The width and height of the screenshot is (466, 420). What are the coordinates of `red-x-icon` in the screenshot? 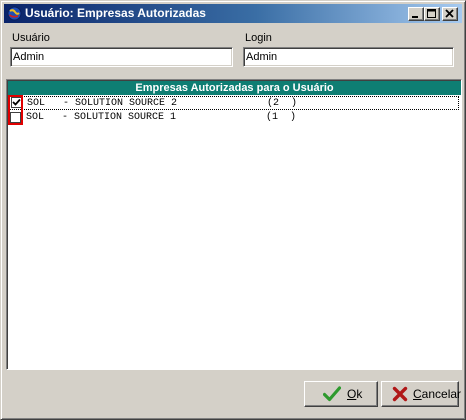 It's located at (400, 395).